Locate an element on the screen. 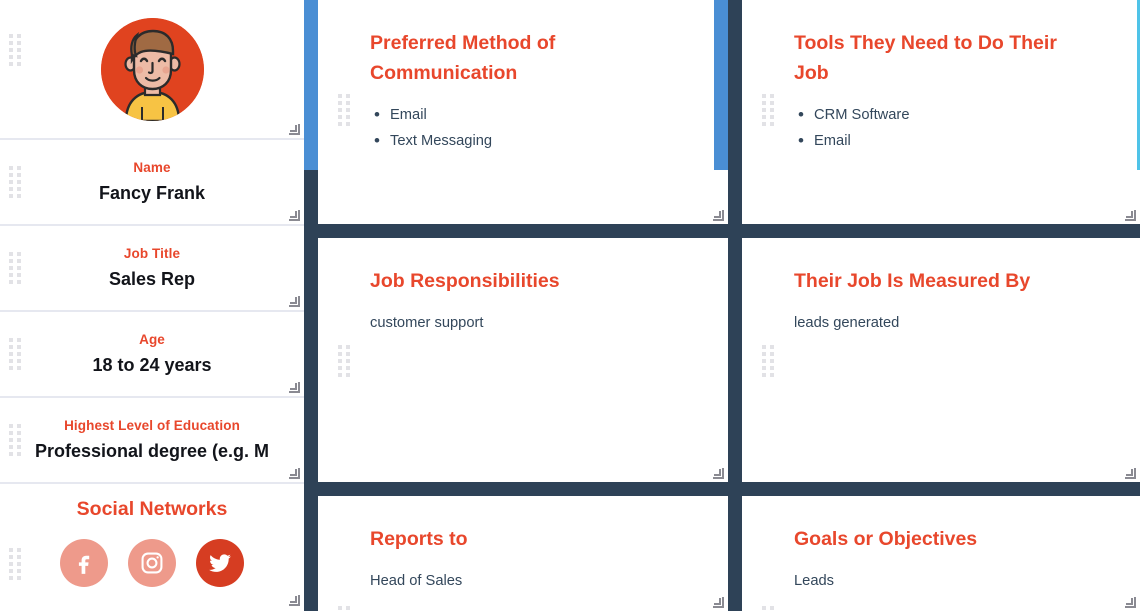 The height and width of the screenshot is (611, 1140). field-value: Professional degree (e.g. M is located at coordinates (152, 451).